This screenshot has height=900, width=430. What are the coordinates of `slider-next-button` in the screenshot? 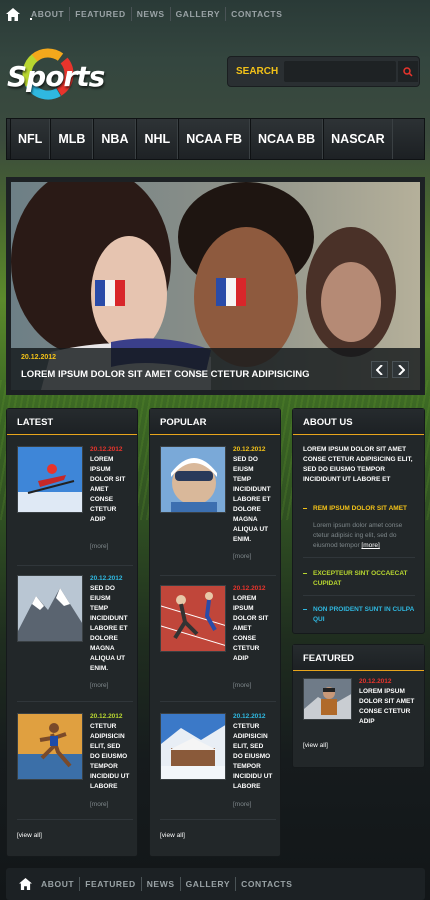 It's located at (400, 369).